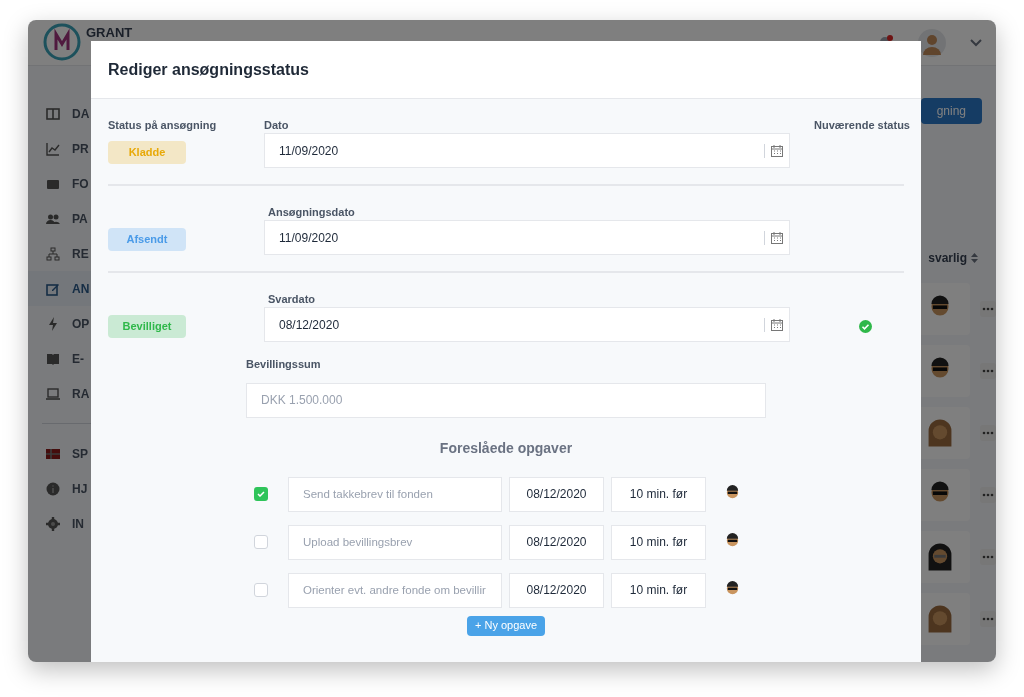 The image size is (1024, 697). Describe the element at coordinates (506, 448) in the screenshot. I see `section-title: Foreslåede opgaver` at that location.